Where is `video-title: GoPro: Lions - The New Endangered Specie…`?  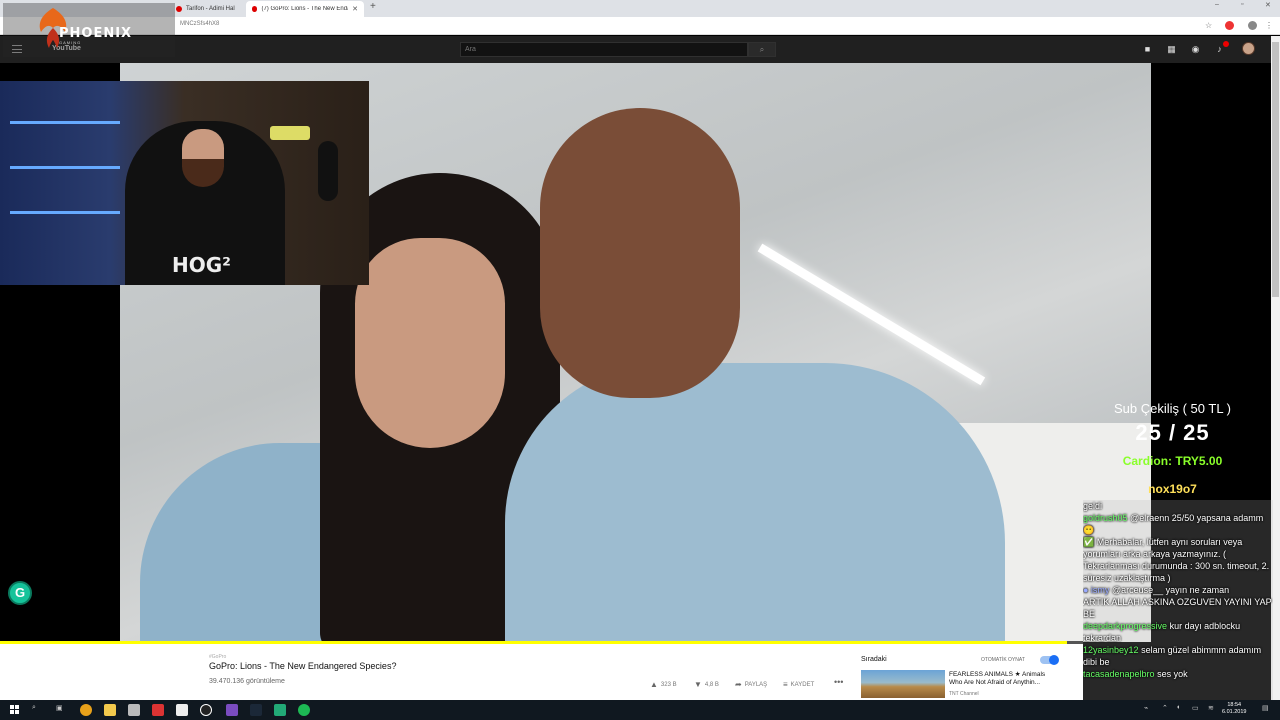
video-title: GoPro: Lions - The New Endangered Specie… is located at coordinates (303, 666).